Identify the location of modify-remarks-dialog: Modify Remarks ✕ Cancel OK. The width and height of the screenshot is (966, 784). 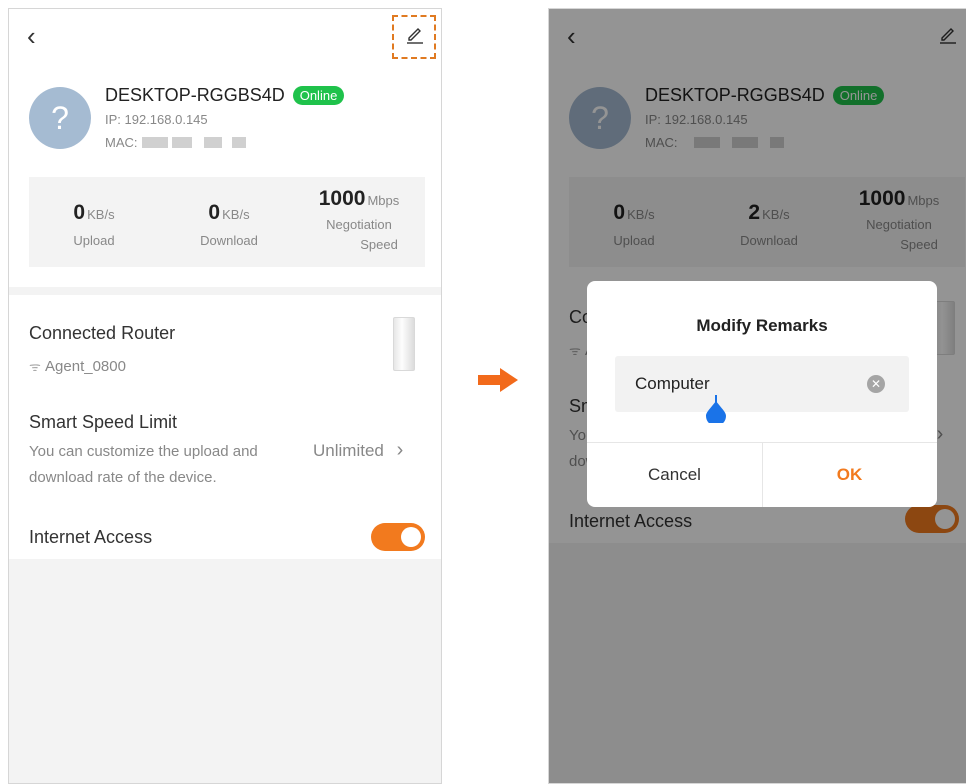
(762, 394).